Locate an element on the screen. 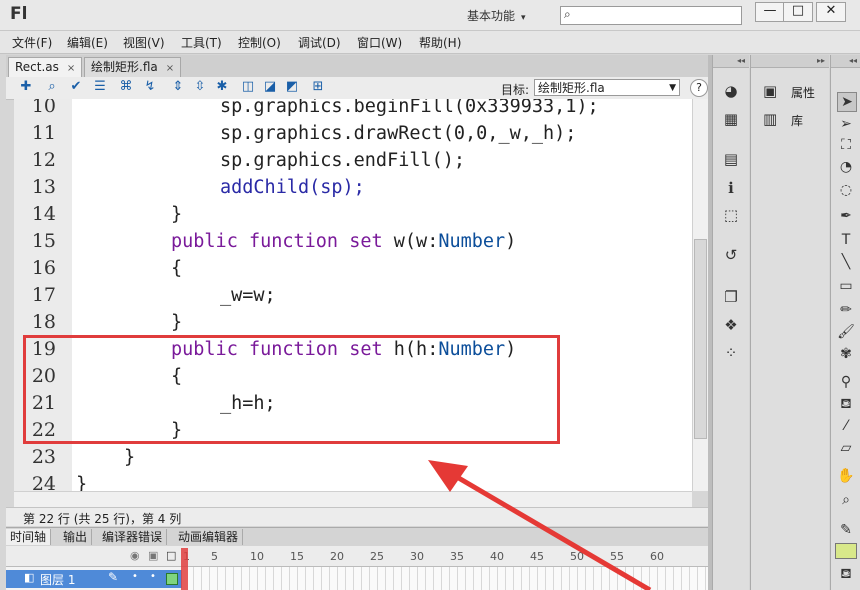  arrow-head is located at coordinates (448, 476).